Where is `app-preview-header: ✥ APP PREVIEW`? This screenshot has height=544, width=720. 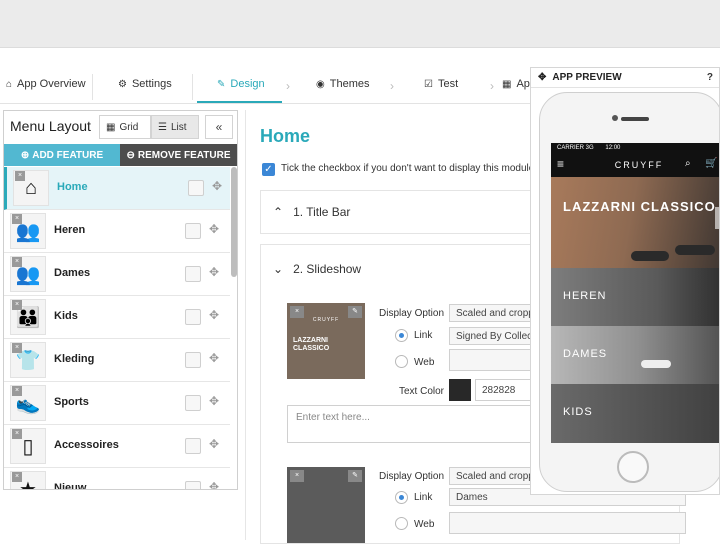
app-preview-header: ✥ APP PREVIEW is located at coordinates (625, 78).